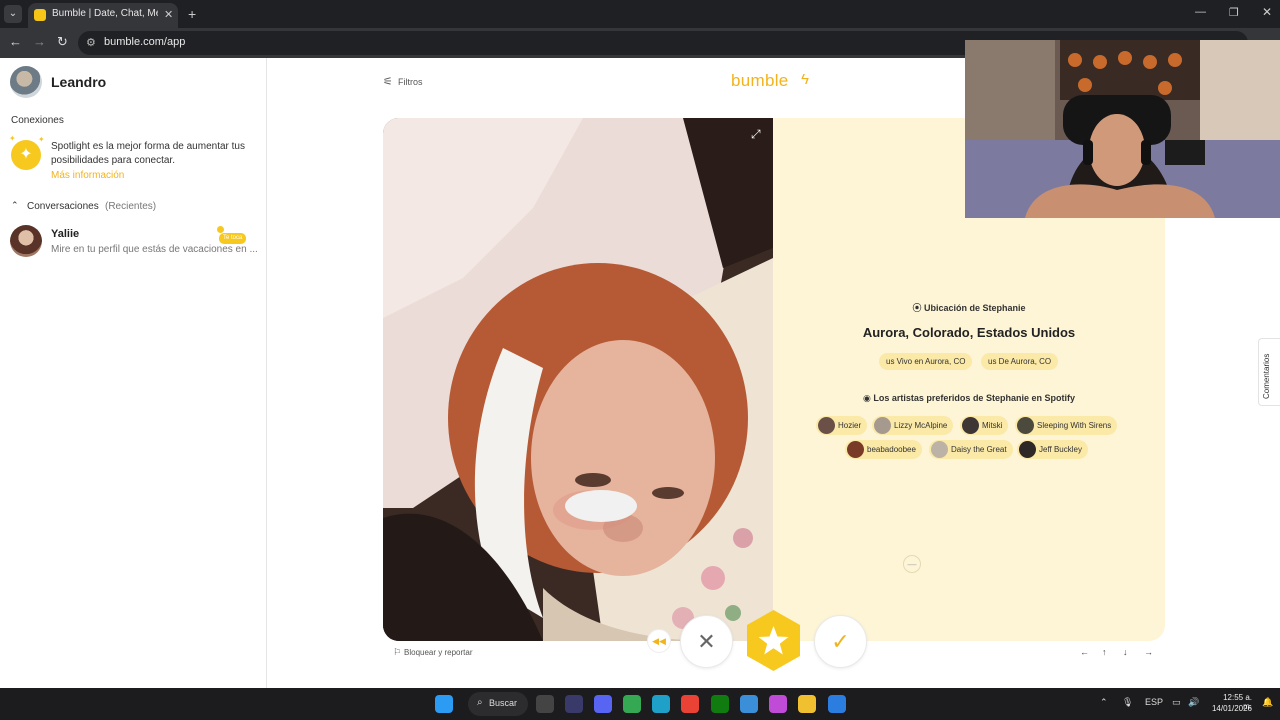  I want to click on copilot-icon, so click(778, 704).